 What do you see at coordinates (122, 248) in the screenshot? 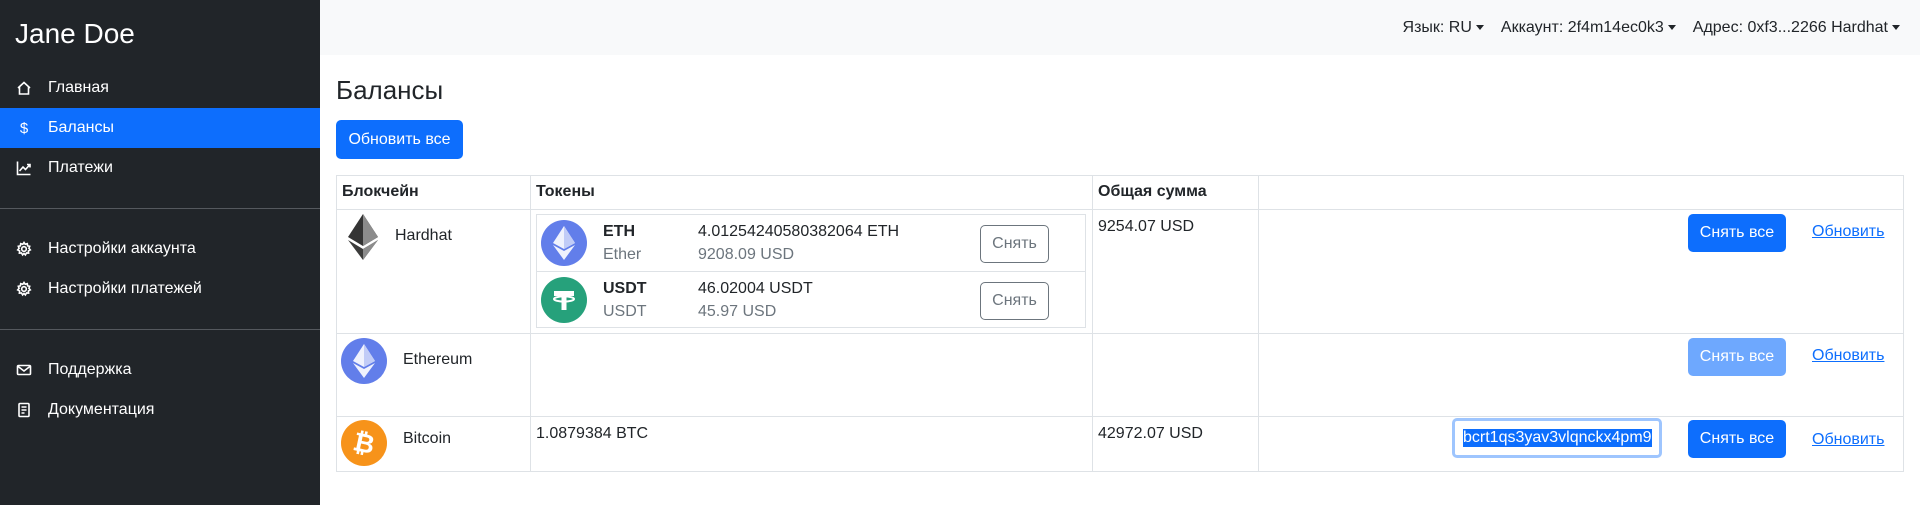
I see `sidebar-item-label: Настройки аккаунта` at bounding box center [122, 248].